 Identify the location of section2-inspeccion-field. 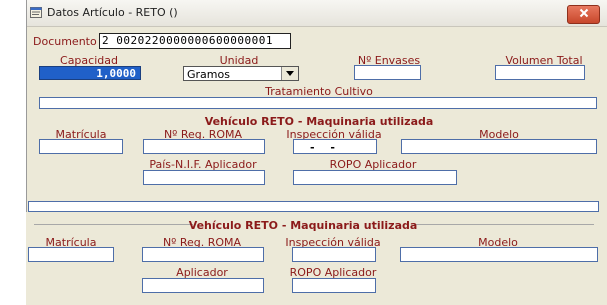
(334, 254).